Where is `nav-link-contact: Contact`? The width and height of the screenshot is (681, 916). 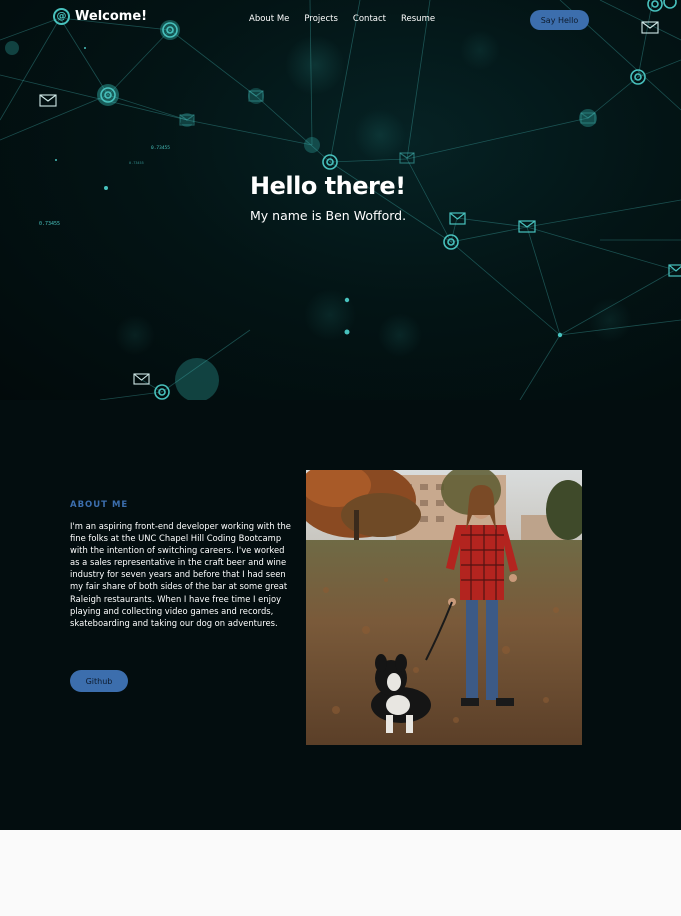 nav-link-contact: Contact is located at coordinates (369, 19).